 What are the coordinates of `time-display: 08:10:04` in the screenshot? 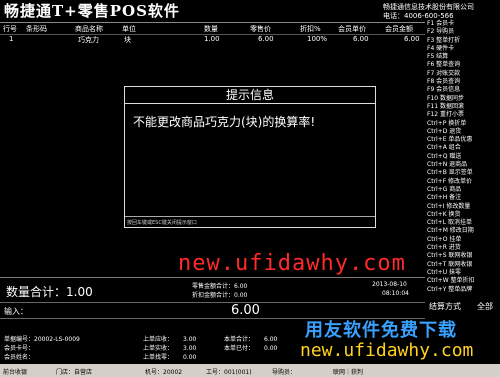 It's located at (395, 293).